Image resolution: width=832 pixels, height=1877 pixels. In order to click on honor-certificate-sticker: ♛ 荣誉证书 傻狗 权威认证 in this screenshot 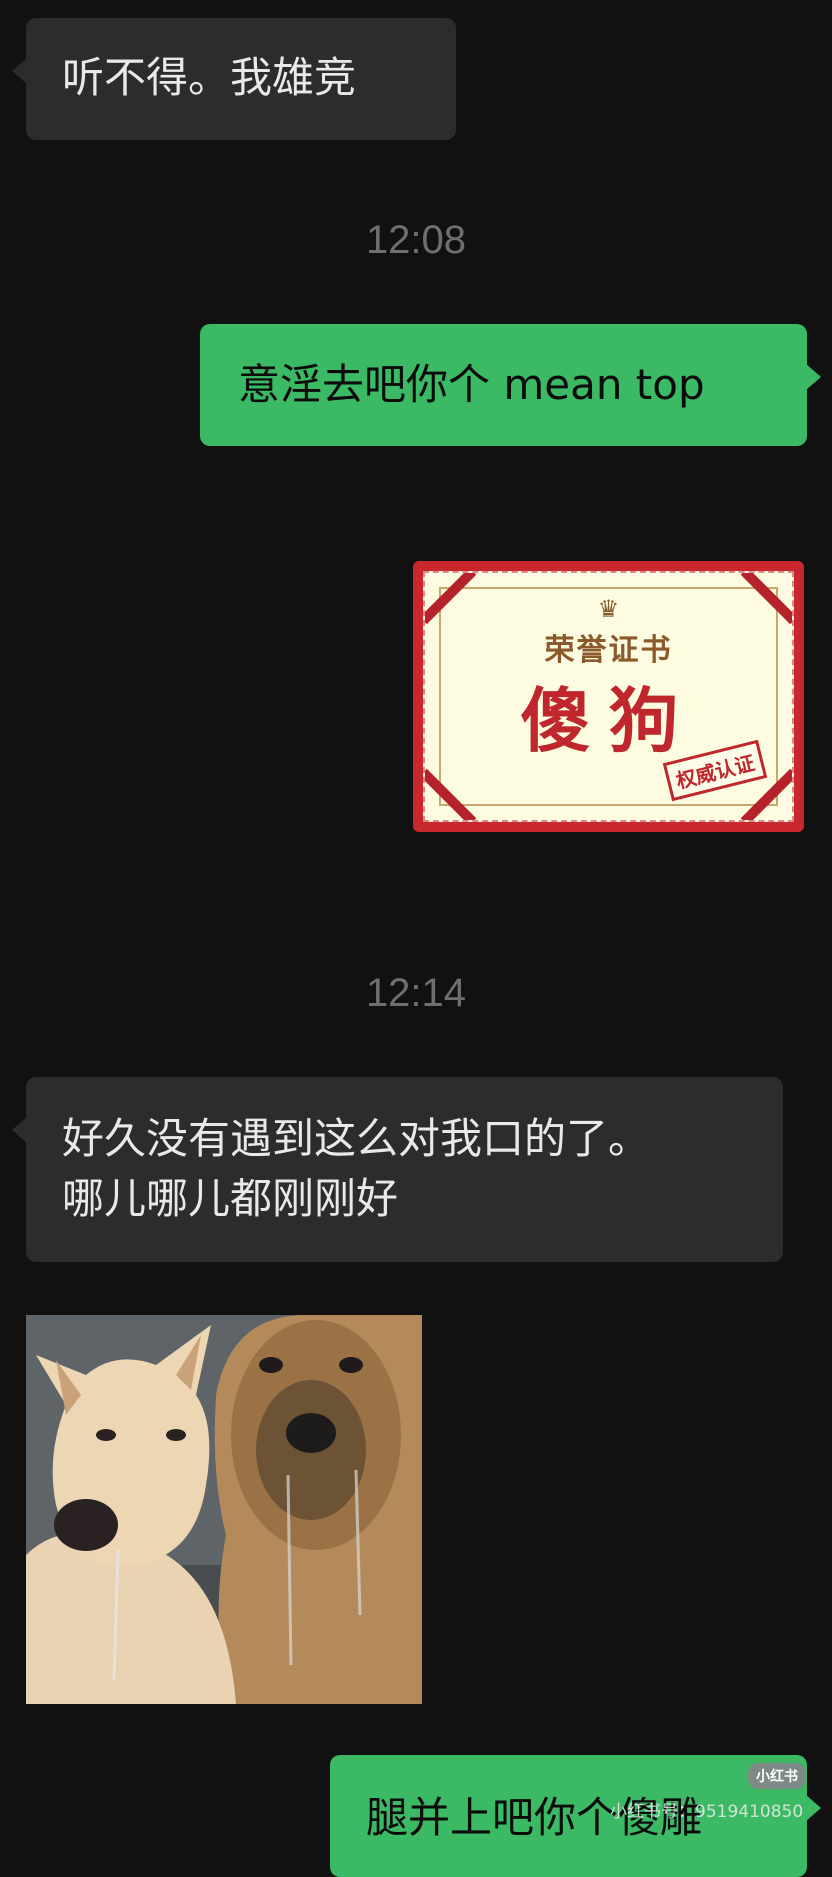, I will do `click(608, 696)`.